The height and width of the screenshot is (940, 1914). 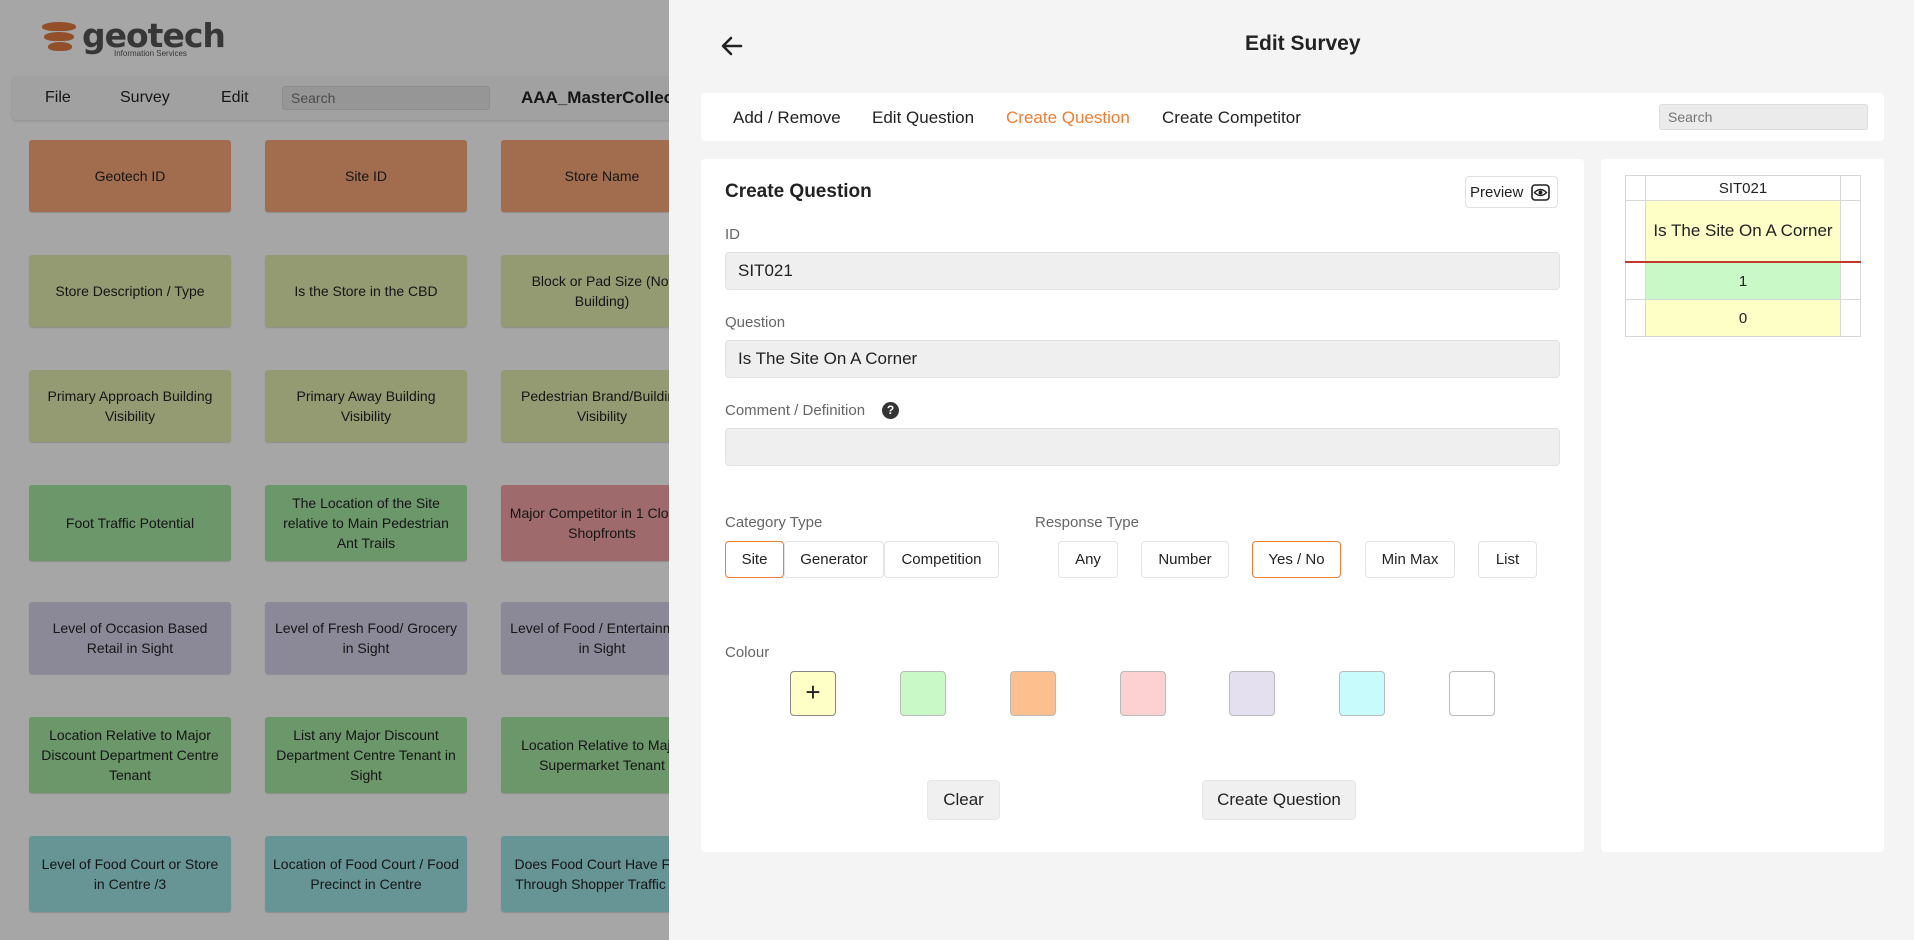 What do you see at coordinates (1410, 559) in the screenshot?
I see `response-min-max-button: Min Max` at bounding box center [1410, 559].